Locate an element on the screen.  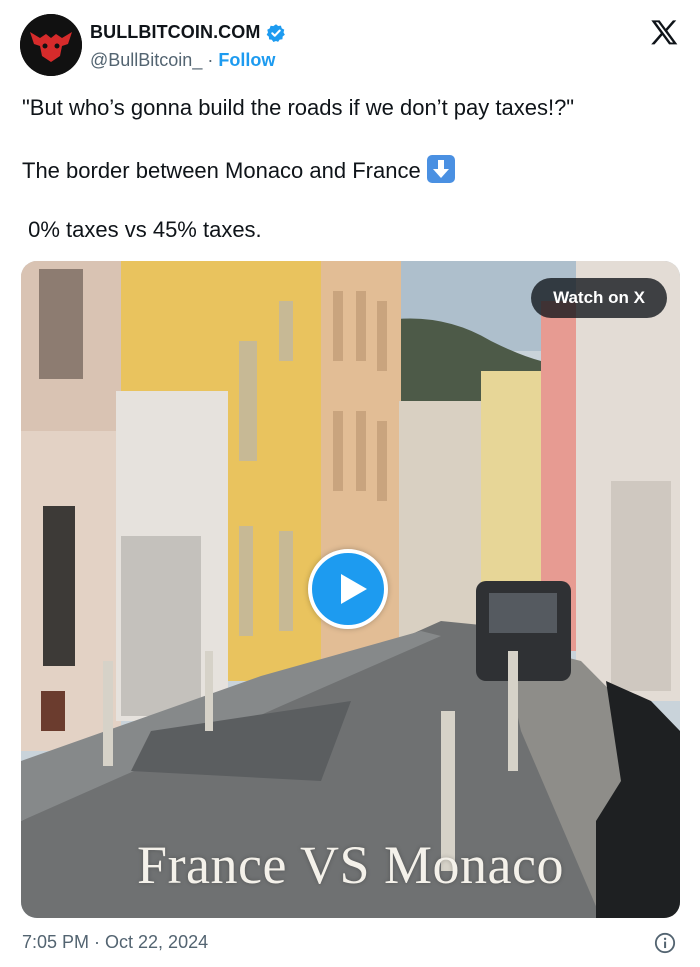
down-arrow-emoji-icon is located at coordinates (440, 169).